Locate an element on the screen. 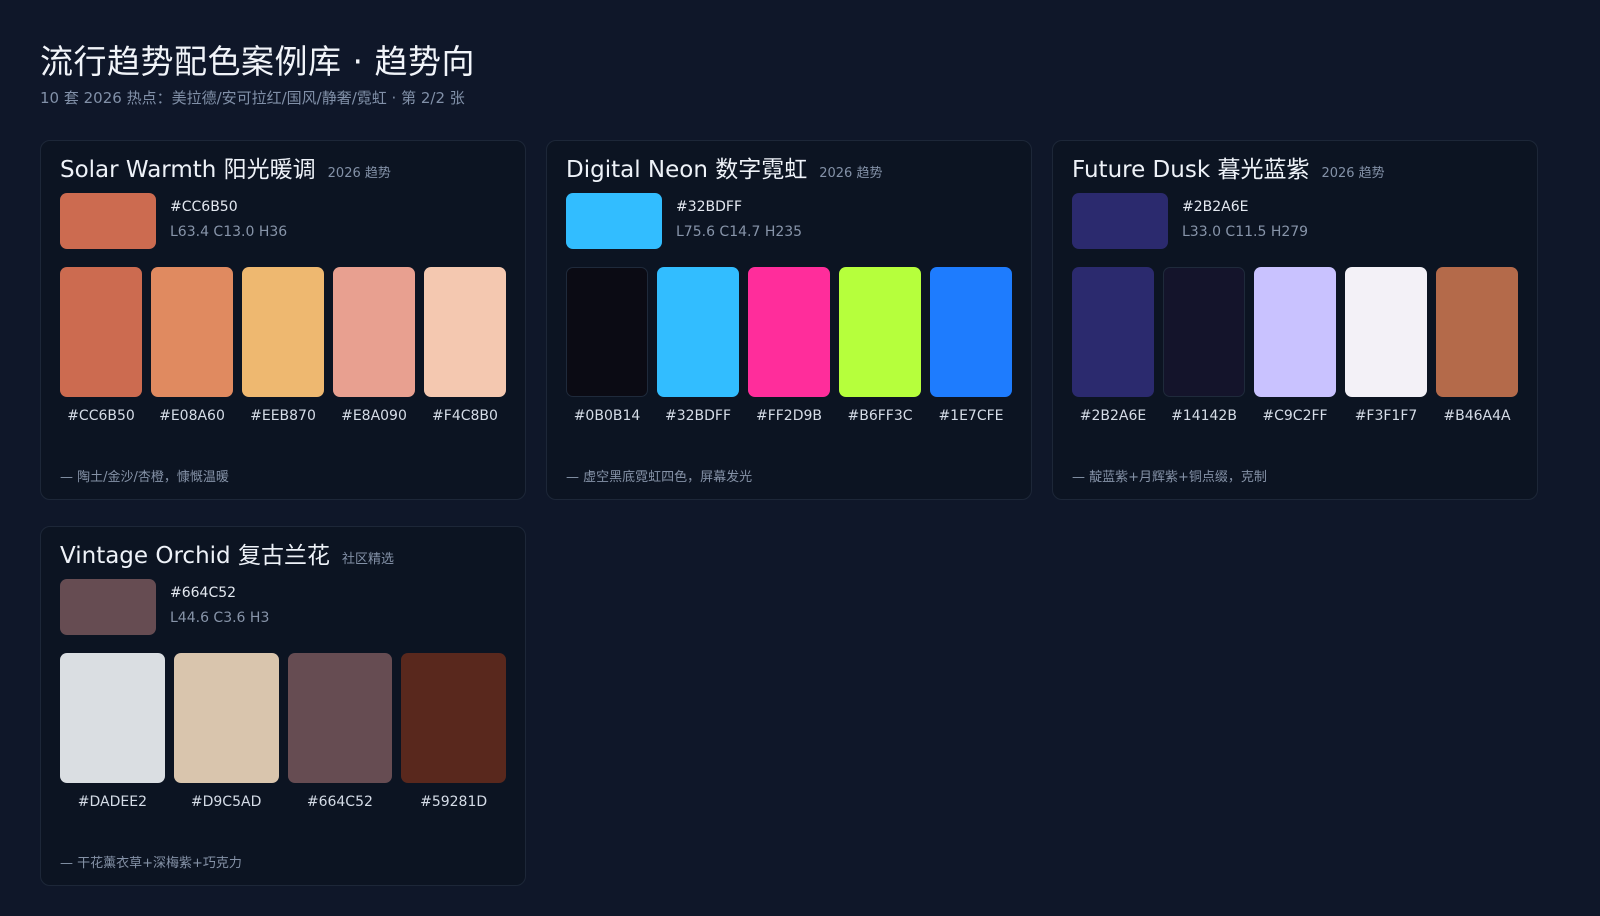  primary-lch: L44.6 C3.6 H3 is located at coordinates (220, 618).